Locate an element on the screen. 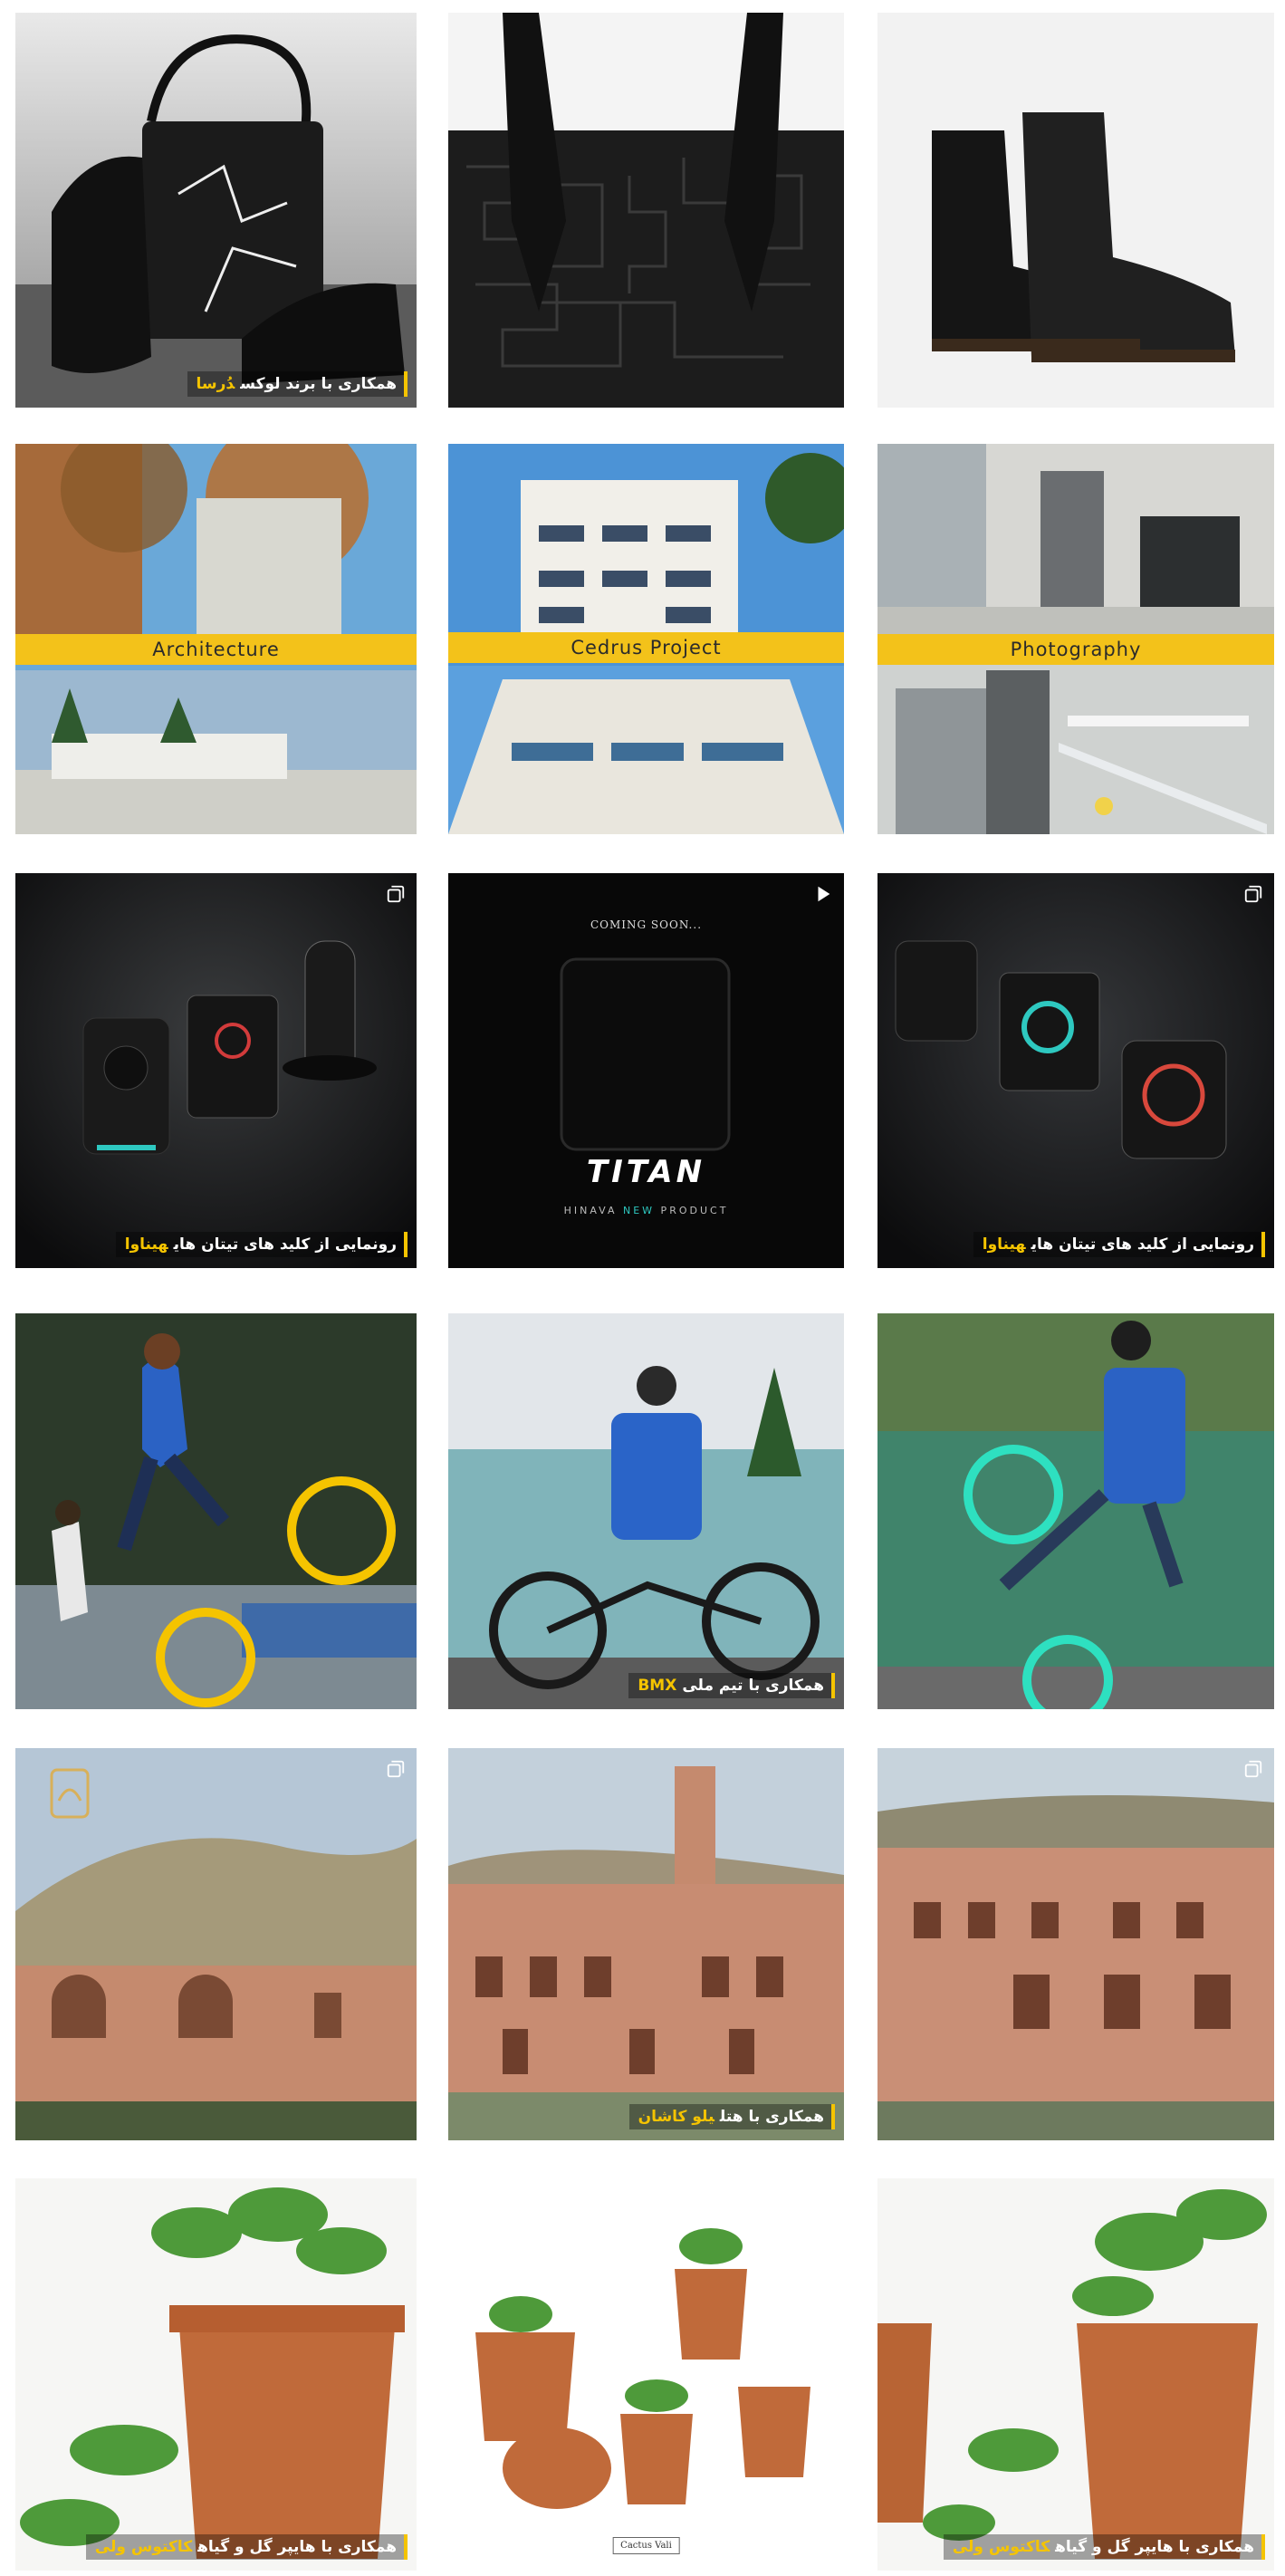  titan-sub-product: PRODUCT is located at coordinates (692, 1210).